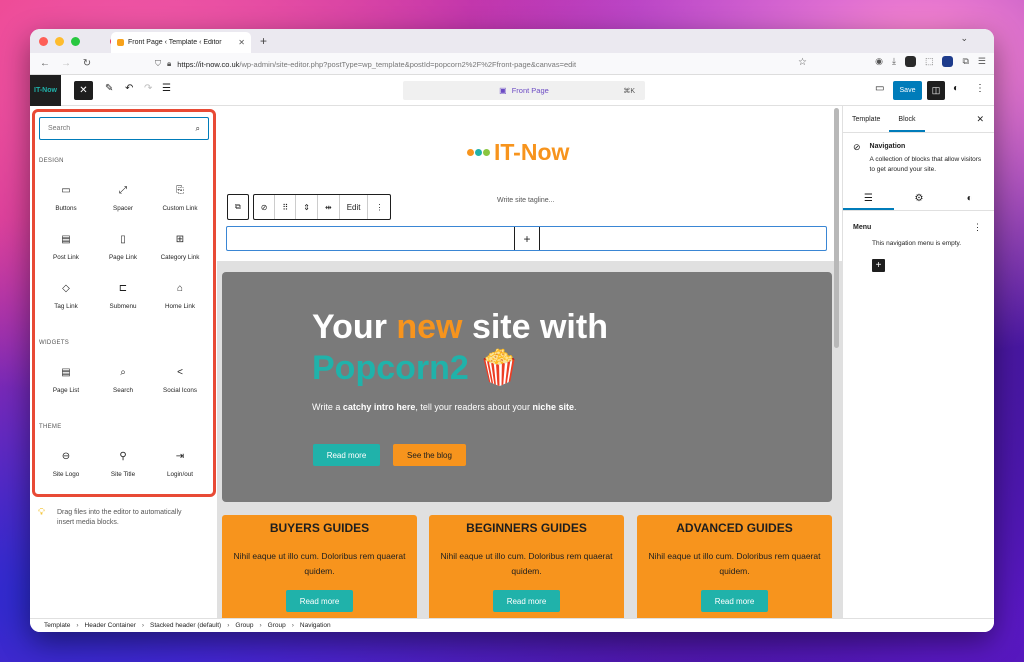  I want to click on brand-logo-icon, so click(478, 152).